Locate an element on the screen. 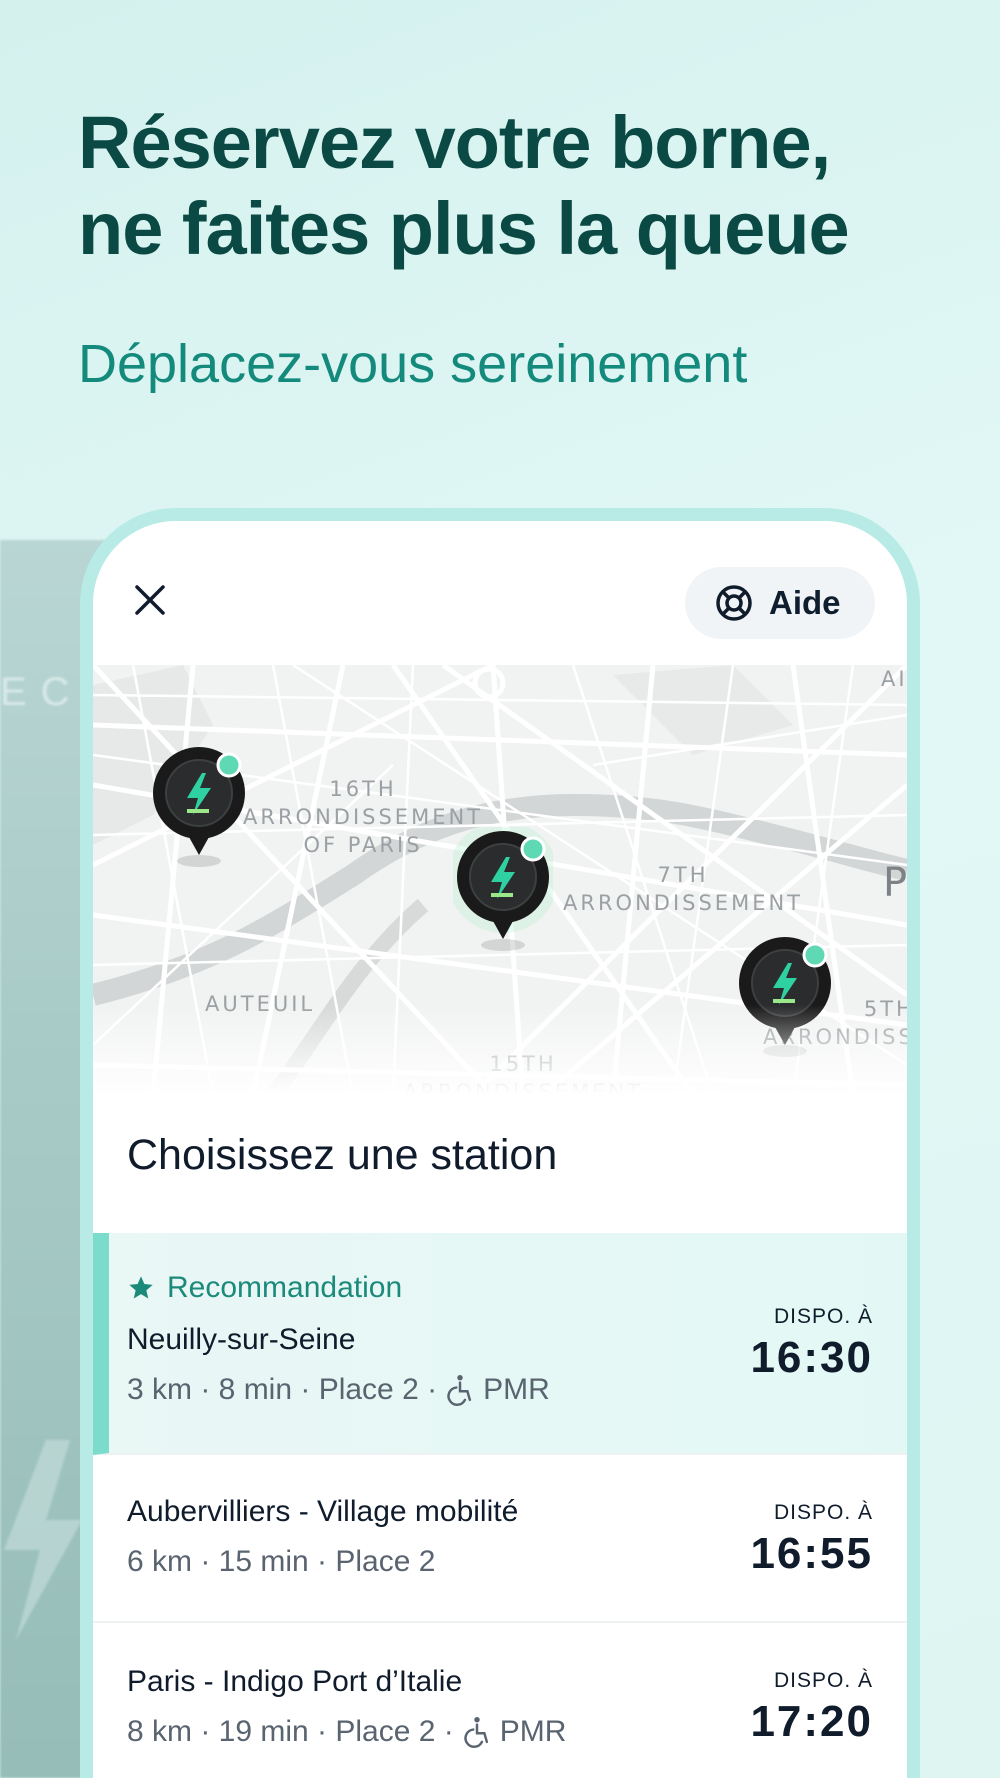 Image resolution: width=1000 pixels, height=1778 pixels. close-icon is located at coordinates (150, 600).